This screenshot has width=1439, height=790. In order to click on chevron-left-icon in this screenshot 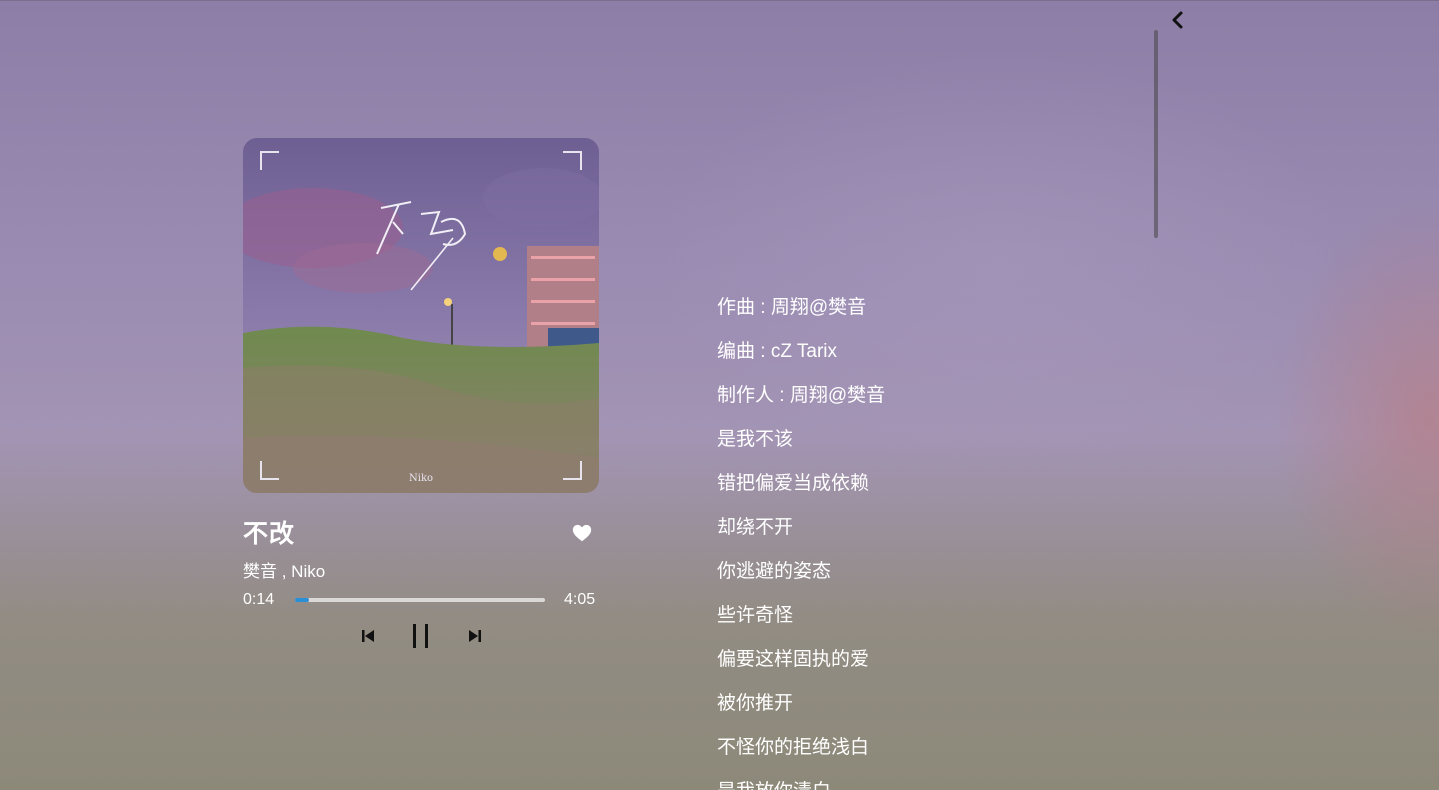, I will do `click(1177, 20)`.